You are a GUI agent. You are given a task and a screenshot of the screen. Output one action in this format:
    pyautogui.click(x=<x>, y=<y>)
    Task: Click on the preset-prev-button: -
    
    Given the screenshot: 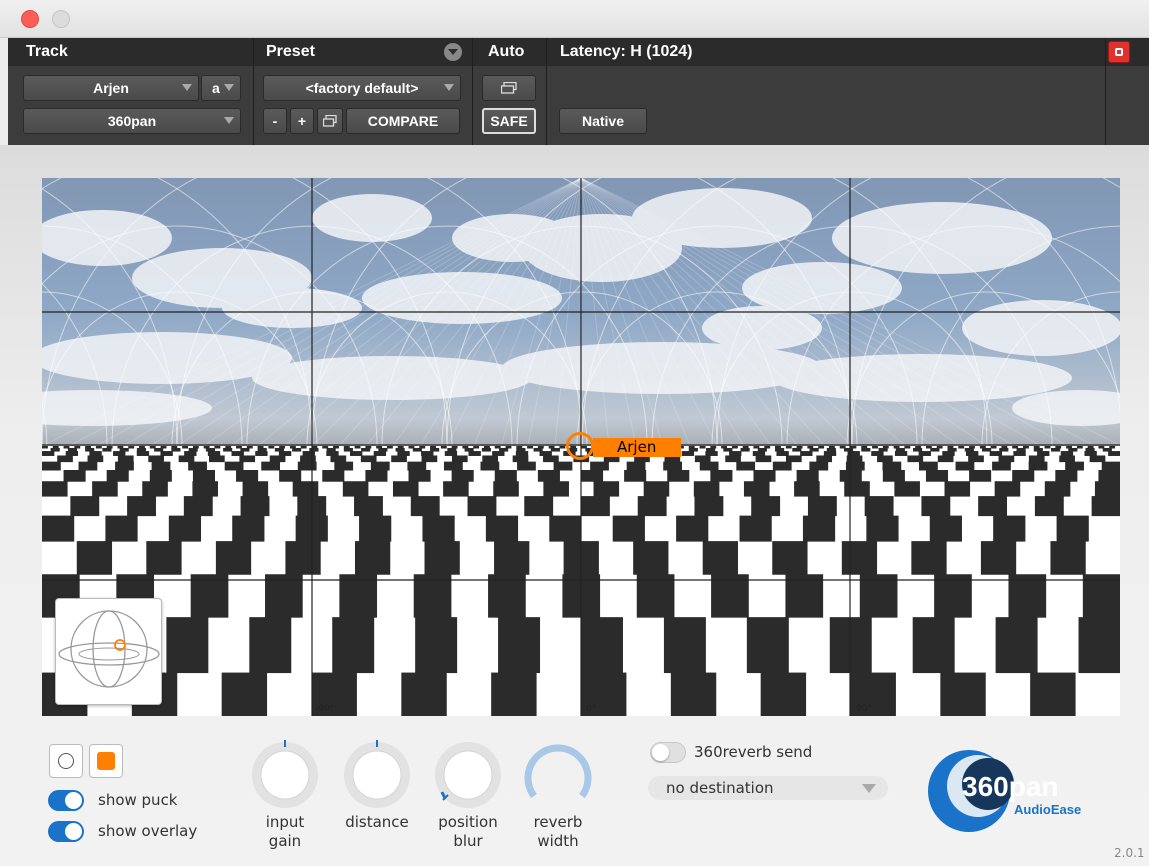 What is the action you would take?
    pyautogui.click(x=275, y=121)
    